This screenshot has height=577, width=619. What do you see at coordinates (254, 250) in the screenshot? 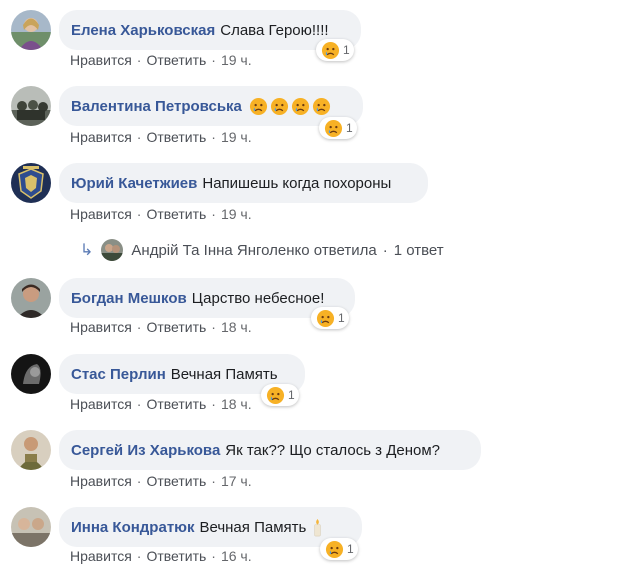
I see `reply-thread-text: Андрій Та Інна Янголенко ответила` at bounding box center [254, 250].